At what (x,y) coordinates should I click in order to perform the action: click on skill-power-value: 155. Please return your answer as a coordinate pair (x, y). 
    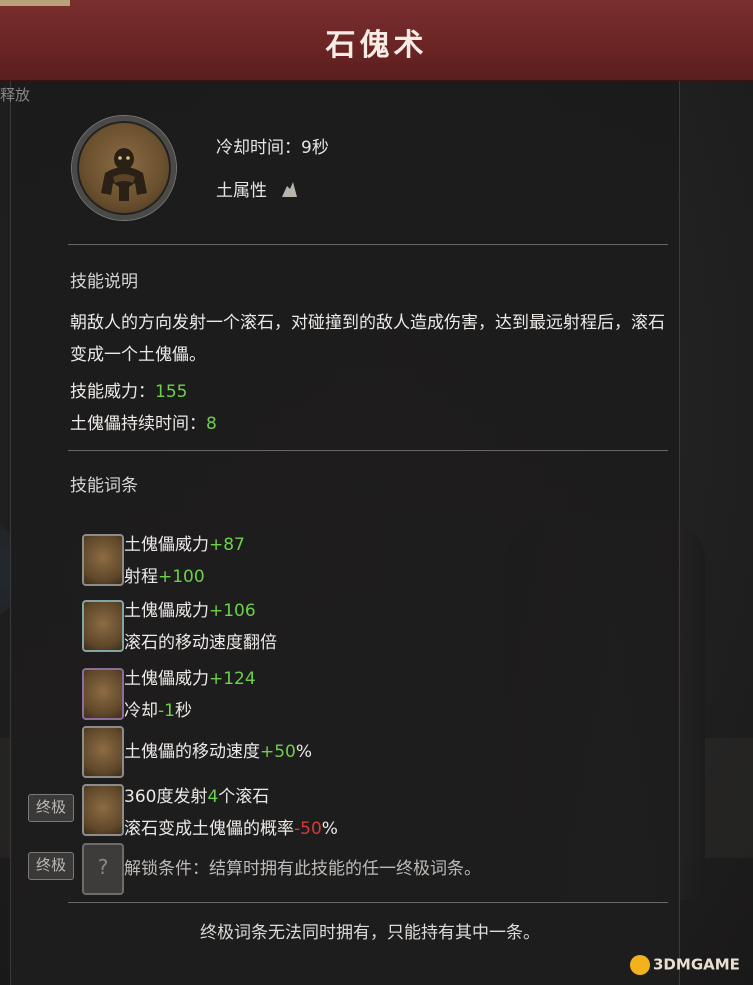
    Looking at the image, I should click on (171, 392).